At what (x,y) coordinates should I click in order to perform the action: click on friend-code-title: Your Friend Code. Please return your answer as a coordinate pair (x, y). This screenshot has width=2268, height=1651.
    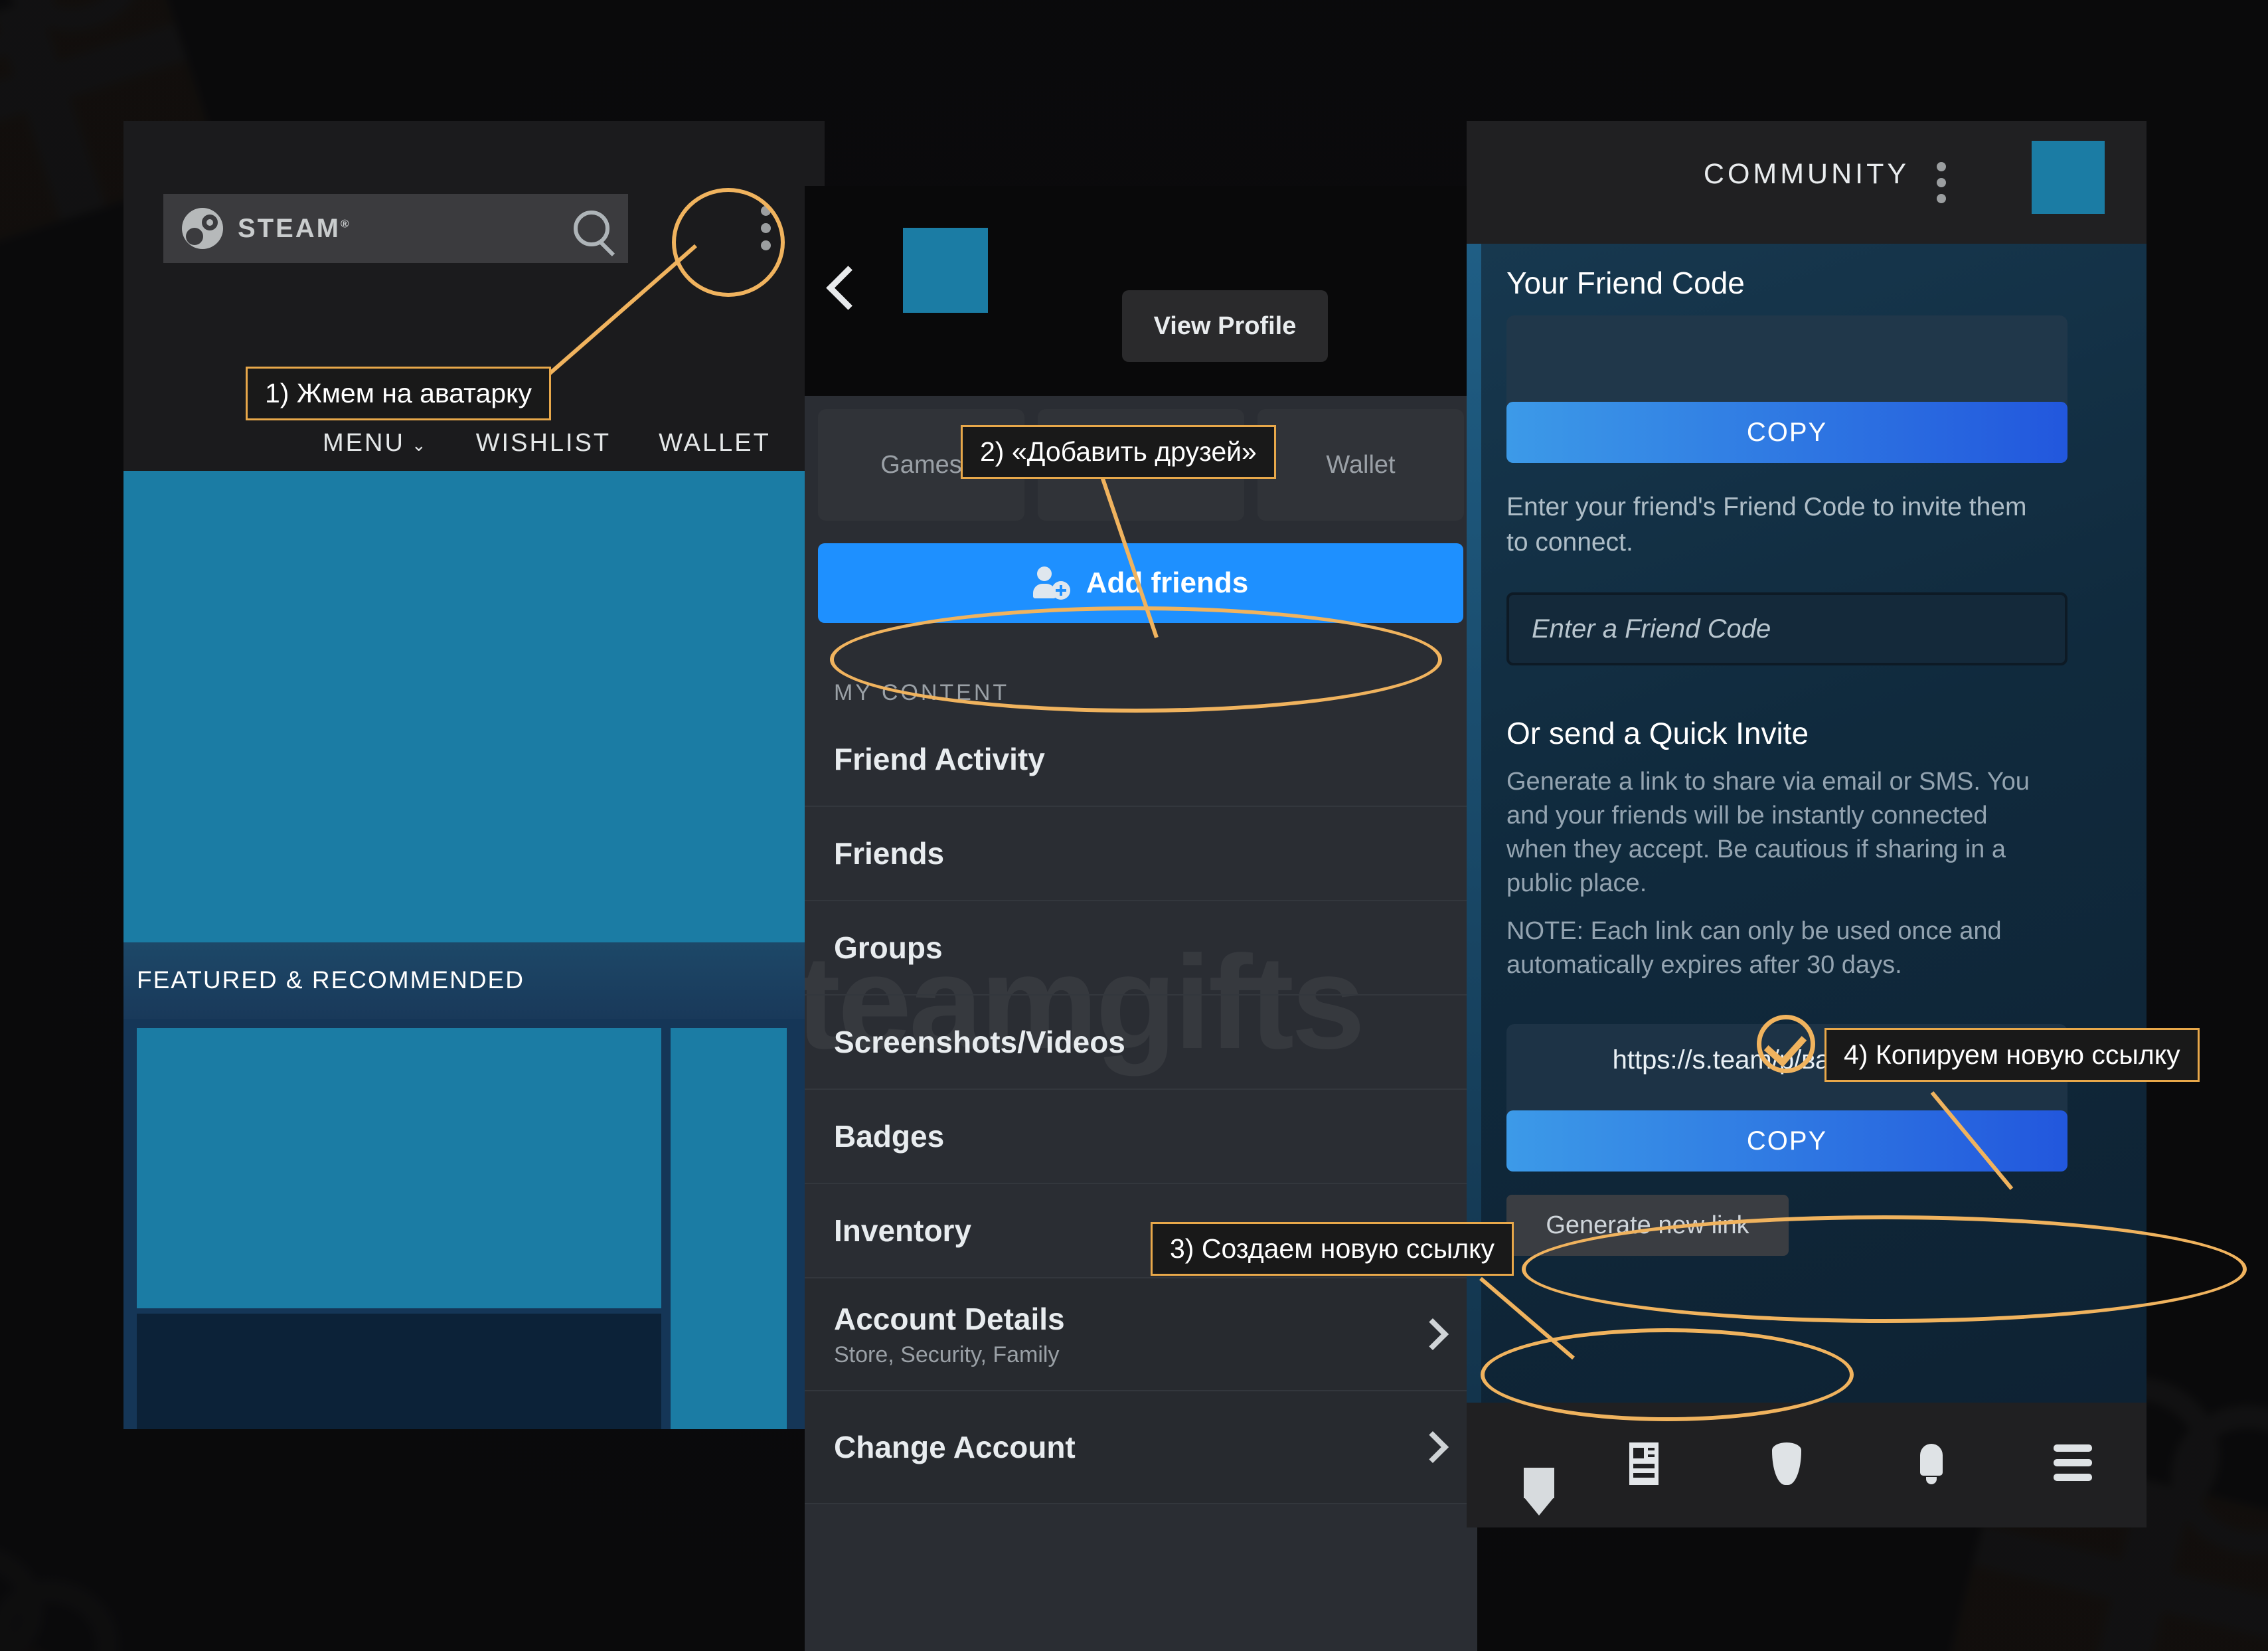
    Looking at the image, I should click on (1625, 283).